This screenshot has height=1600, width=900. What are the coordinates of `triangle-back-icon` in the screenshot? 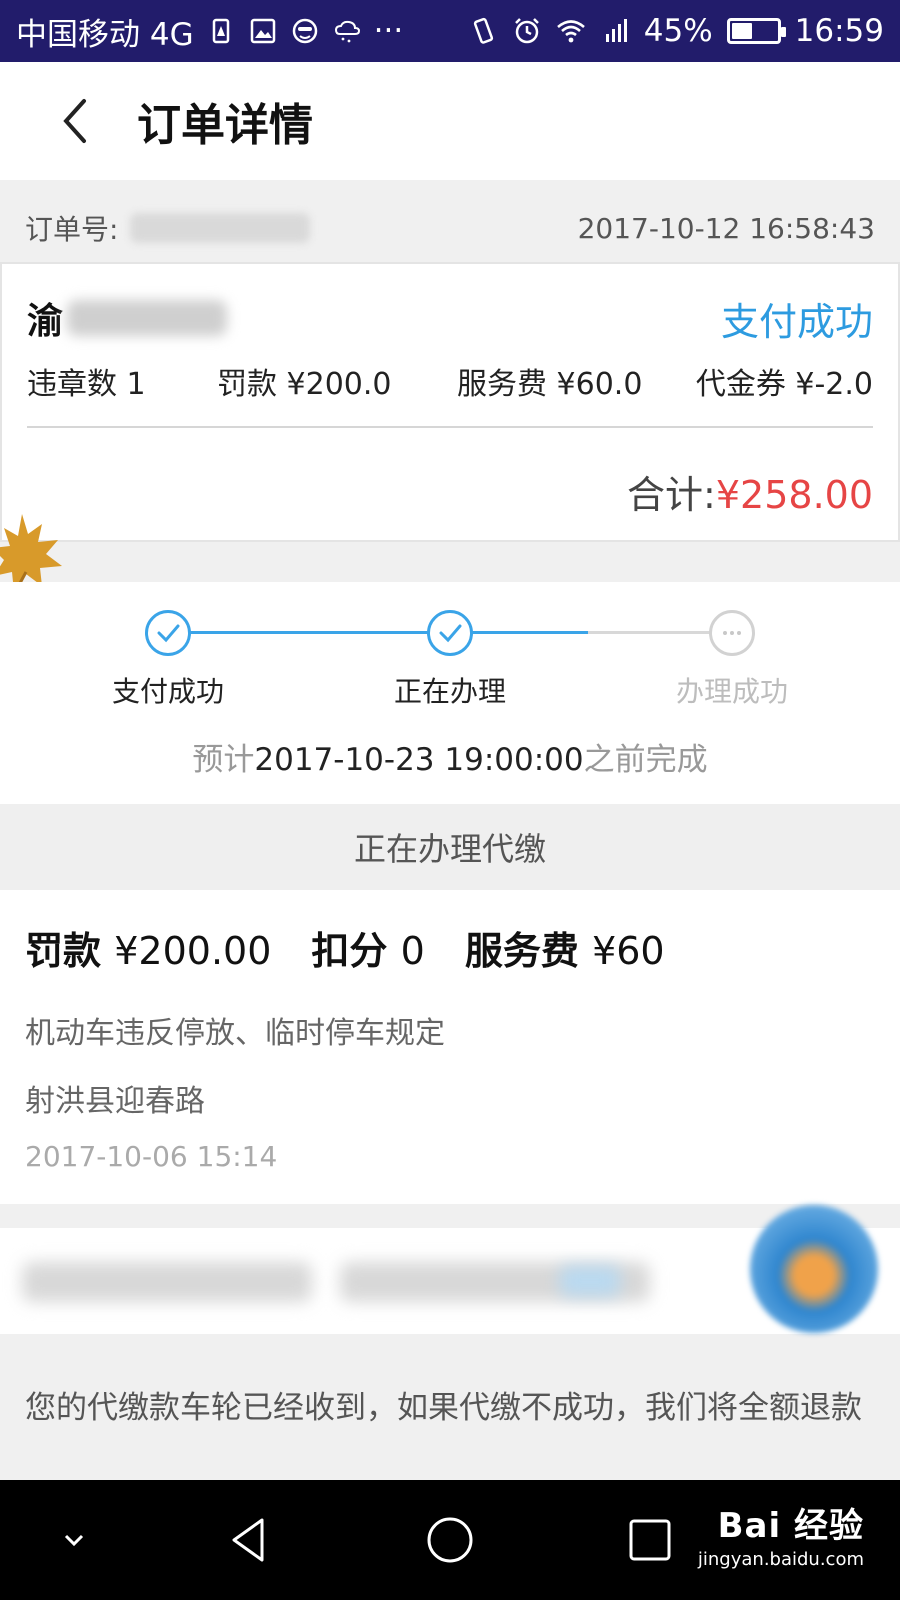 It's located at (248, 1540).